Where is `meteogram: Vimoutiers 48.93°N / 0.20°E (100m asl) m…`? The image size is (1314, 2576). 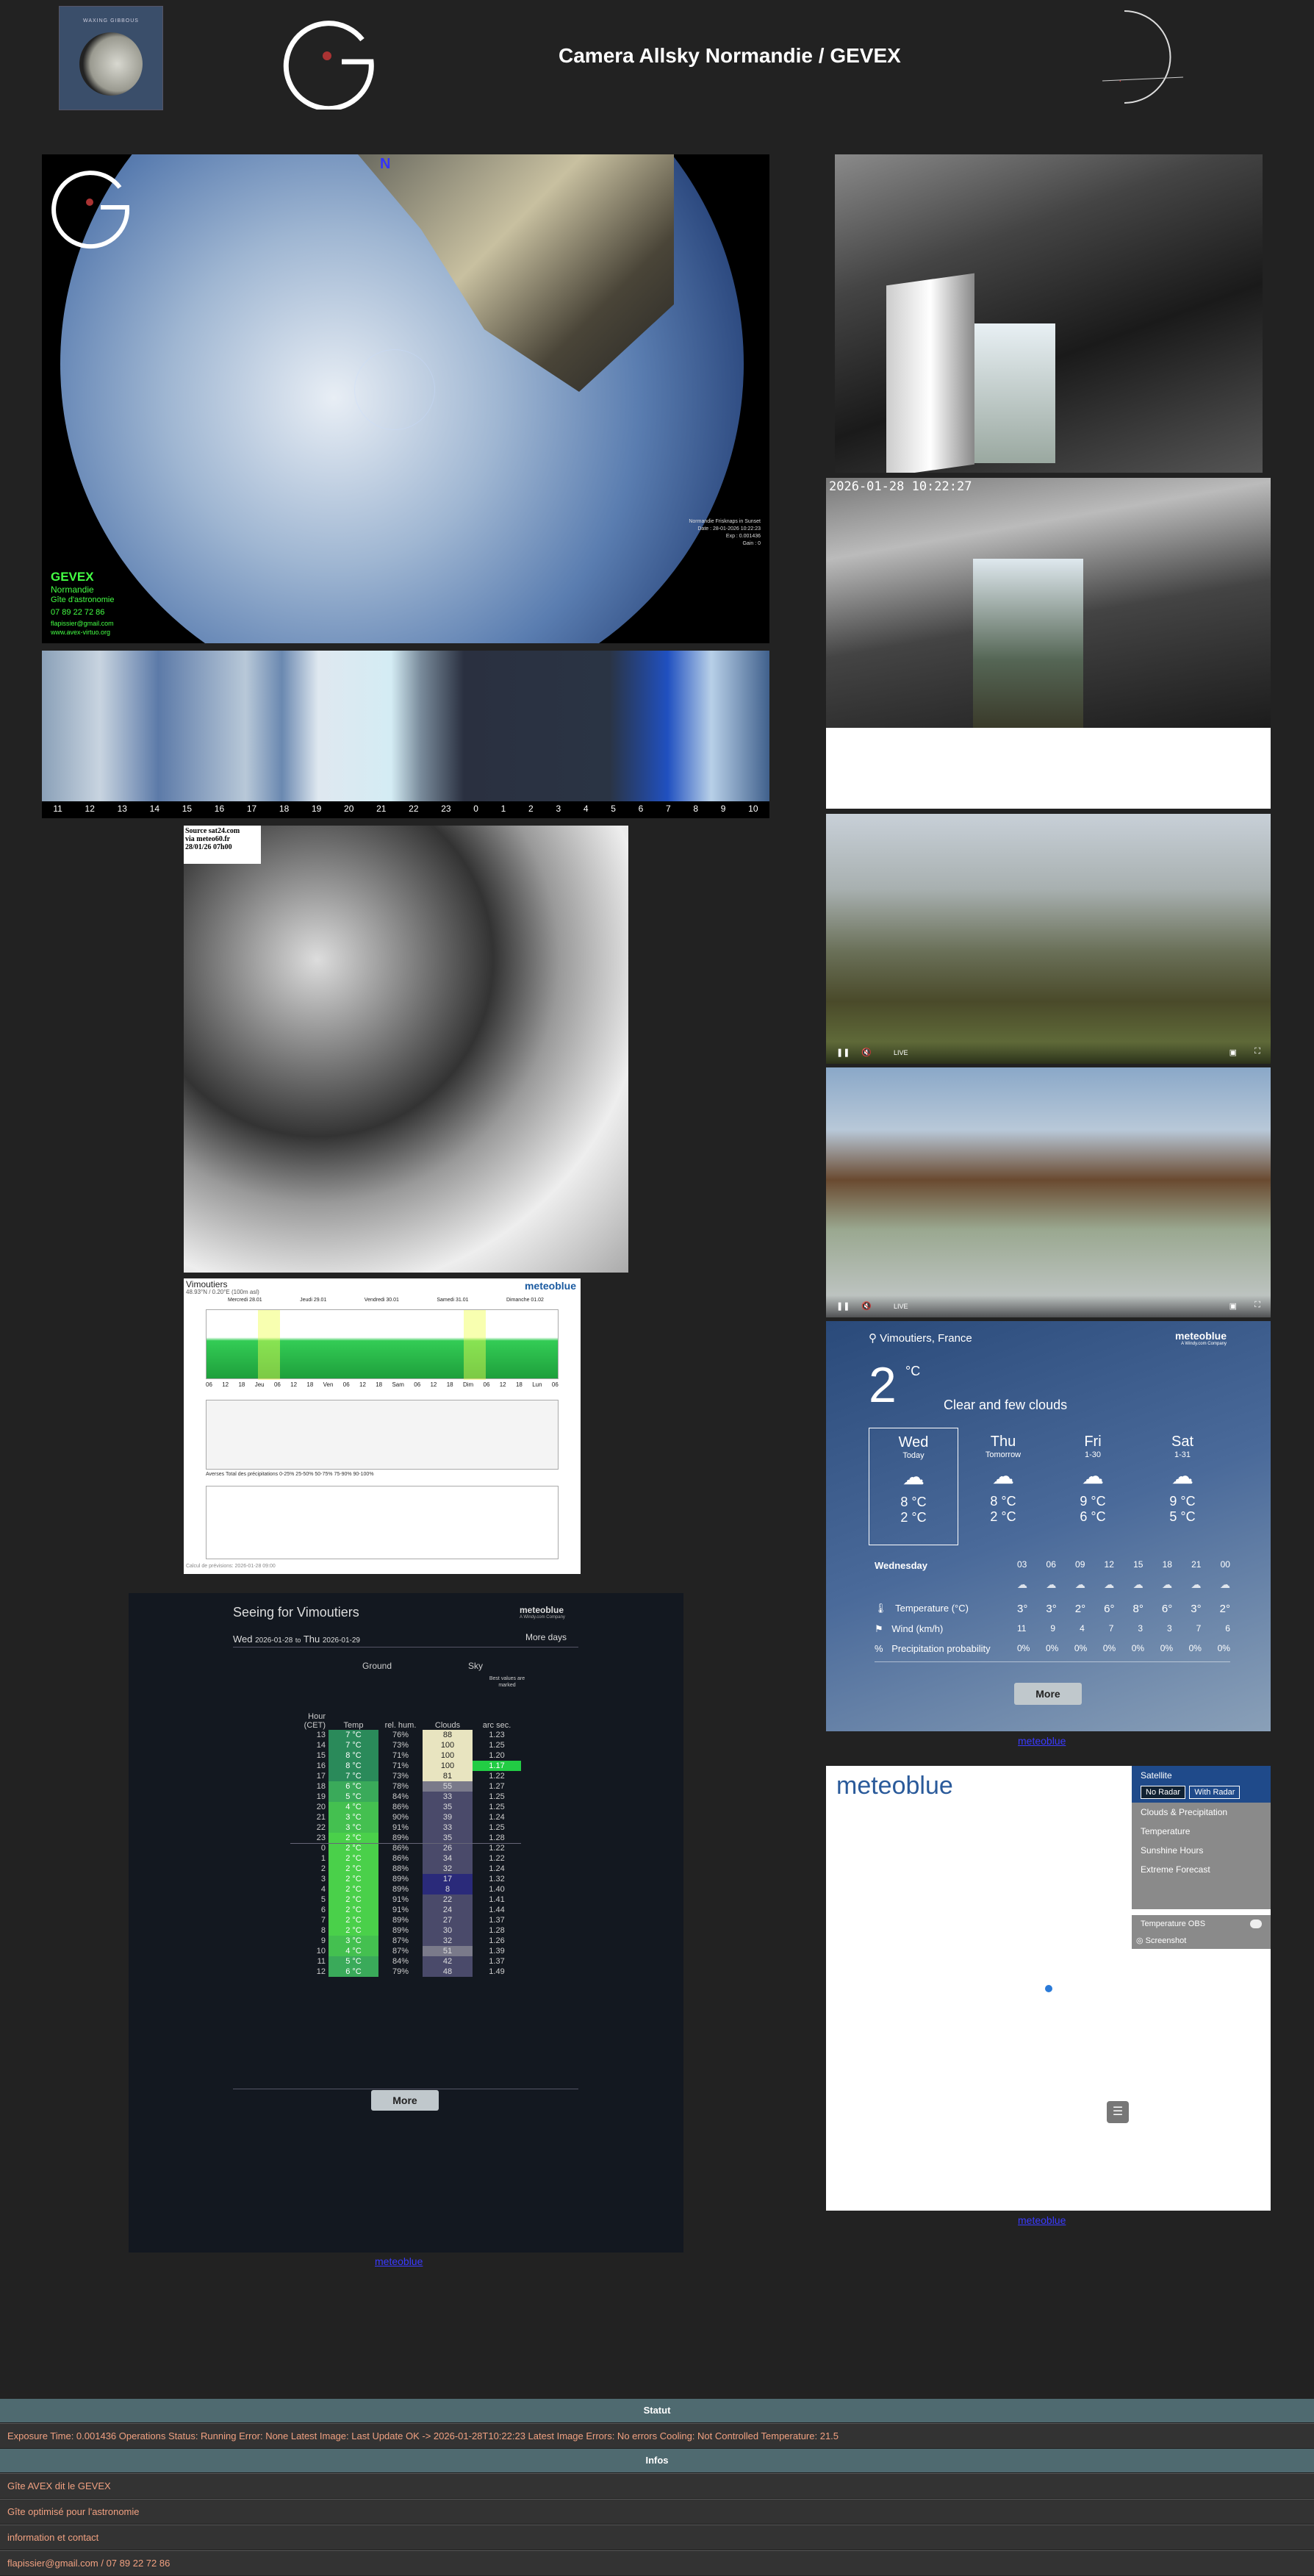 meteogram: Vimoutiers 48.93°N / 0.20°E (100m asl) m… is located at coordinates (382, 1426).